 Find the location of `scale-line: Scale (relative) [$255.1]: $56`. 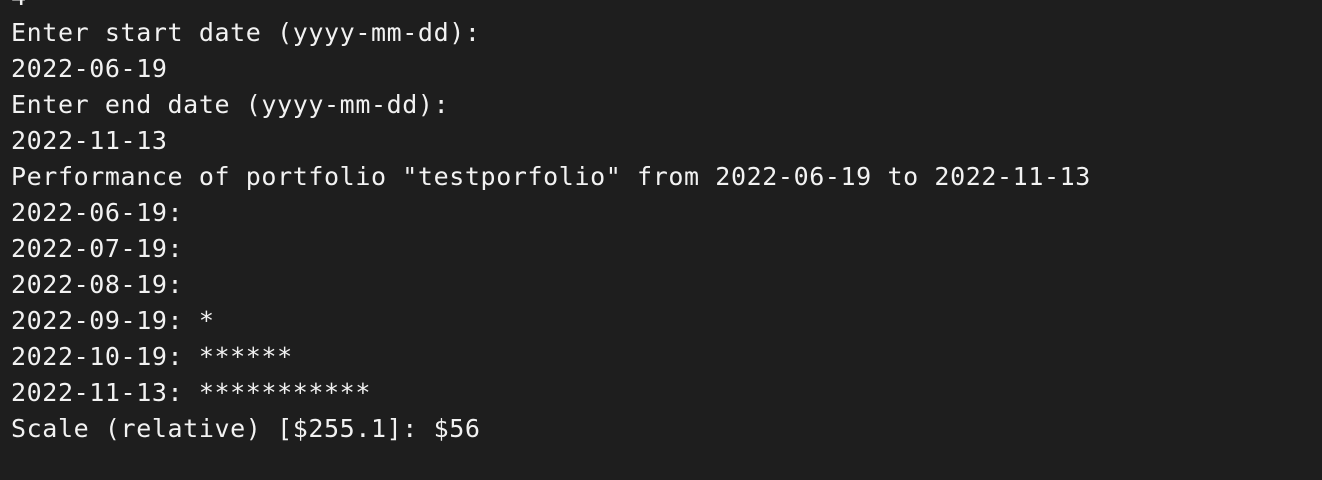

scale-line: Scale (relative) [$255.1]: $56 is located at coordinates (246, 428).